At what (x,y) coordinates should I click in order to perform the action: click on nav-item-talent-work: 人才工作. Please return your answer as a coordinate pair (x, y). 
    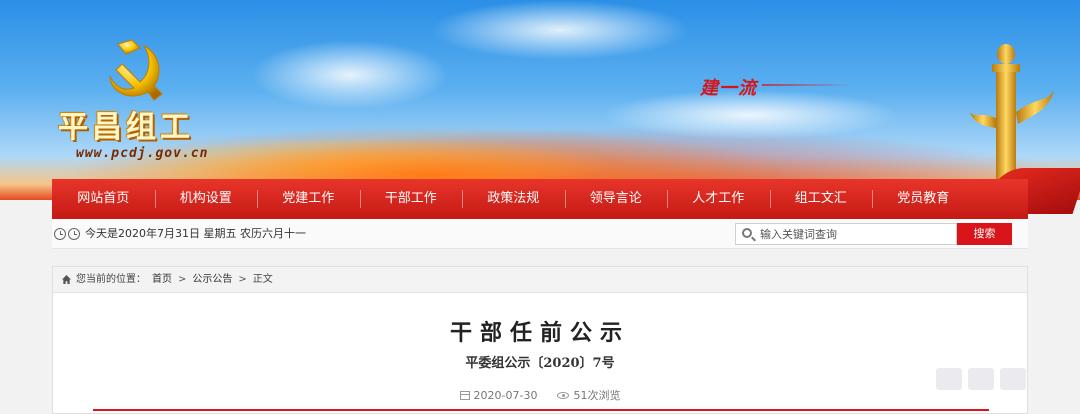
    Looking at the image, I should click on (718, 199).